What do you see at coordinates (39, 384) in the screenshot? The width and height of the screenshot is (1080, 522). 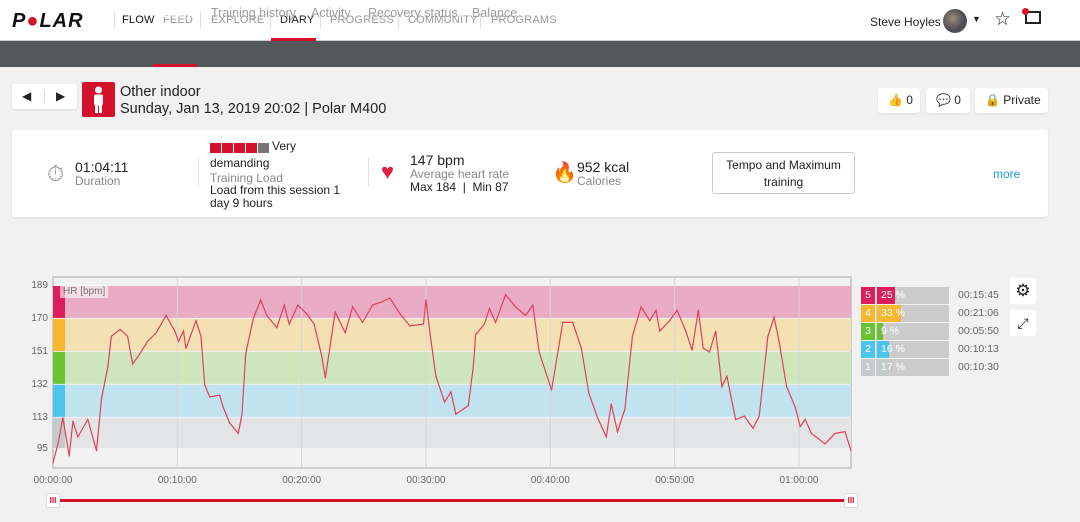 I see `y-tick-label: 132` at bounding box center [39, 384].